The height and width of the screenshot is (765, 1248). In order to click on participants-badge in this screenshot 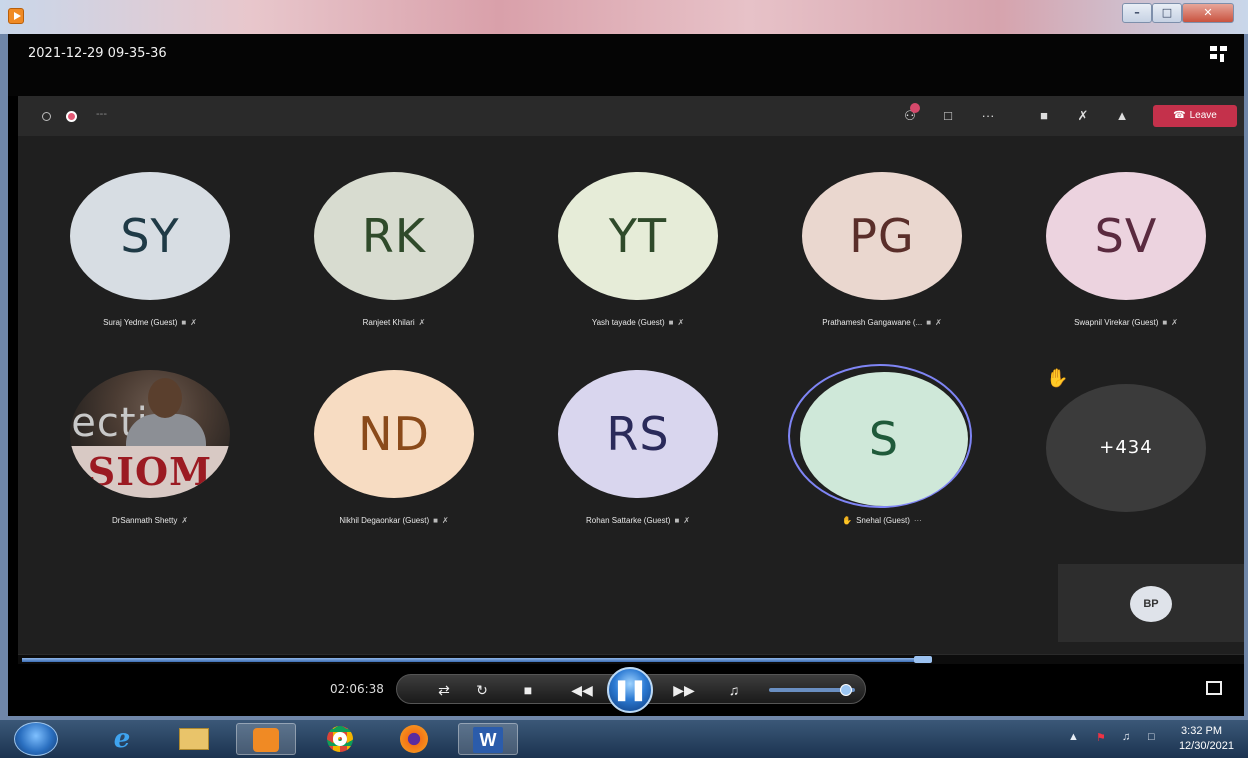, I will do `click(915, 108)`.